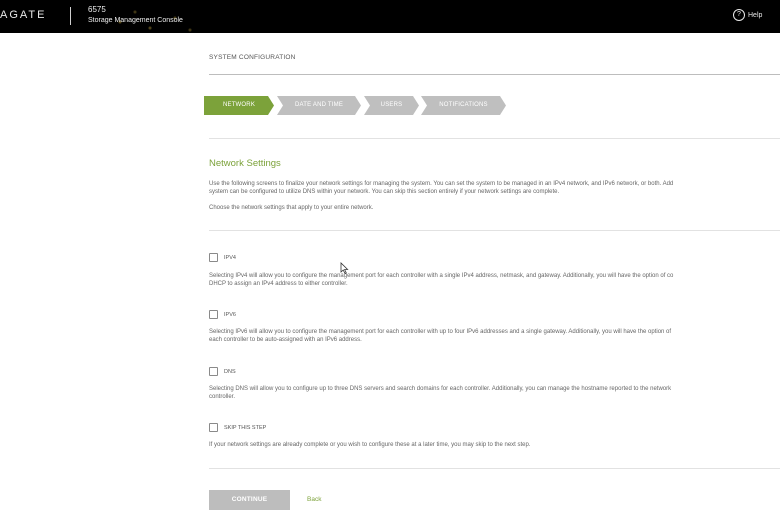  I want to click on dns-description-line2: controller., so click(222, 397).